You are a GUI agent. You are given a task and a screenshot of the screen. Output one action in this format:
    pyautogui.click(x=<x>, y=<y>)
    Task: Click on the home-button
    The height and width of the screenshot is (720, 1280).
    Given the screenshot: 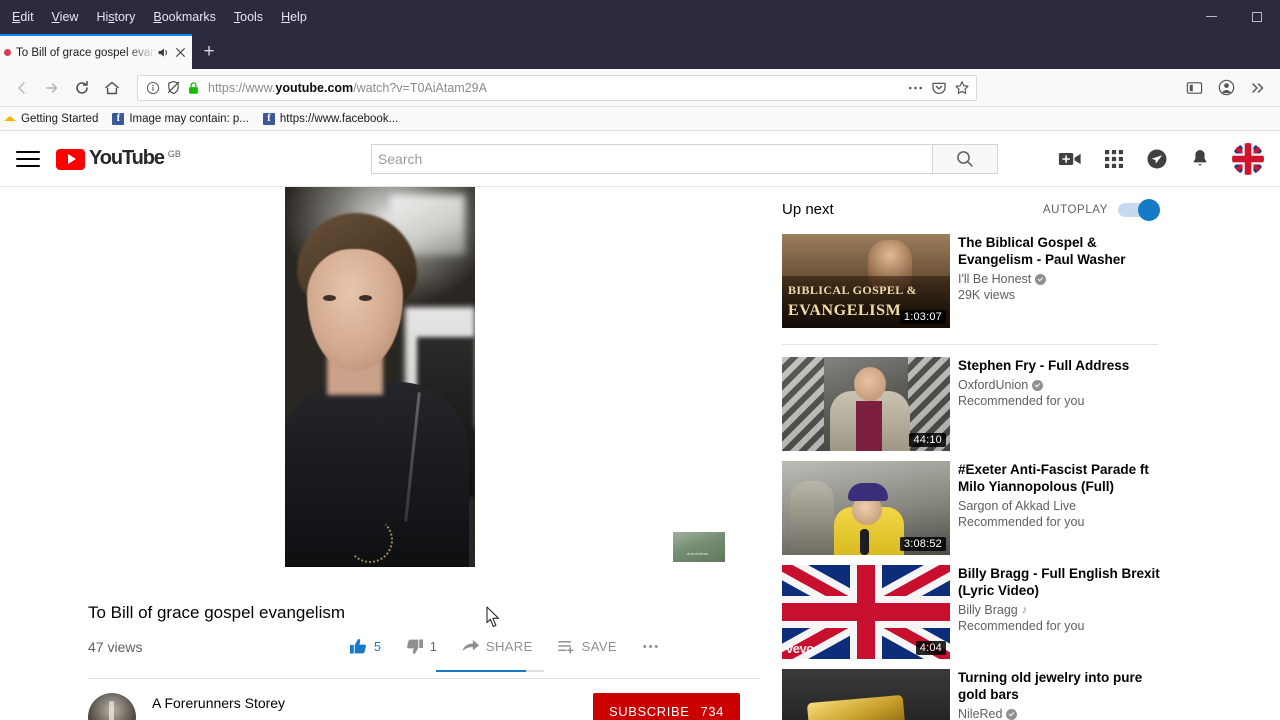 What is the action you would take?
    pyautogui.click(x=112, y=88)
    